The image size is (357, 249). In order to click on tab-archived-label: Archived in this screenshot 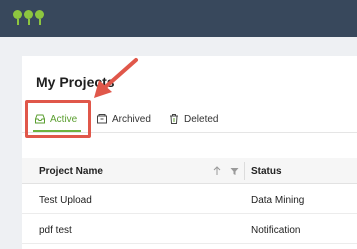, I will do `click(131, 119)`.